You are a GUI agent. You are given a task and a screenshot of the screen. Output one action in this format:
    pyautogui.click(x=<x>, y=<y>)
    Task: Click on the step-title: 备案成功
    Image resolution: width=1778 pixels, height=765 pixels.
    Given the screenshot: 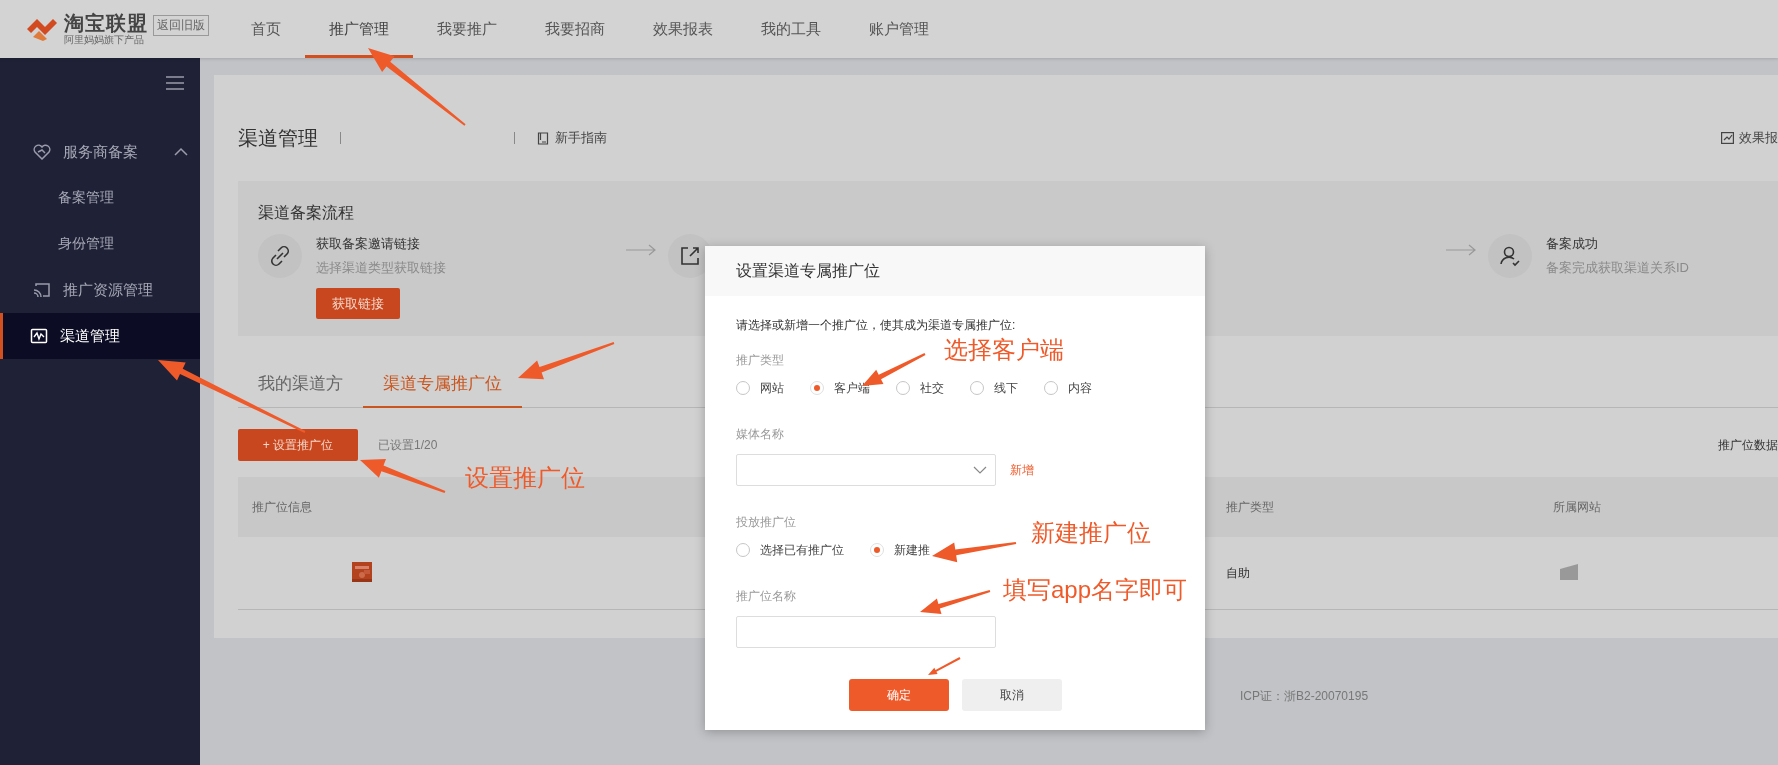 What is the action you would take?
    pyautogui.click(x=1572, y=244)
    